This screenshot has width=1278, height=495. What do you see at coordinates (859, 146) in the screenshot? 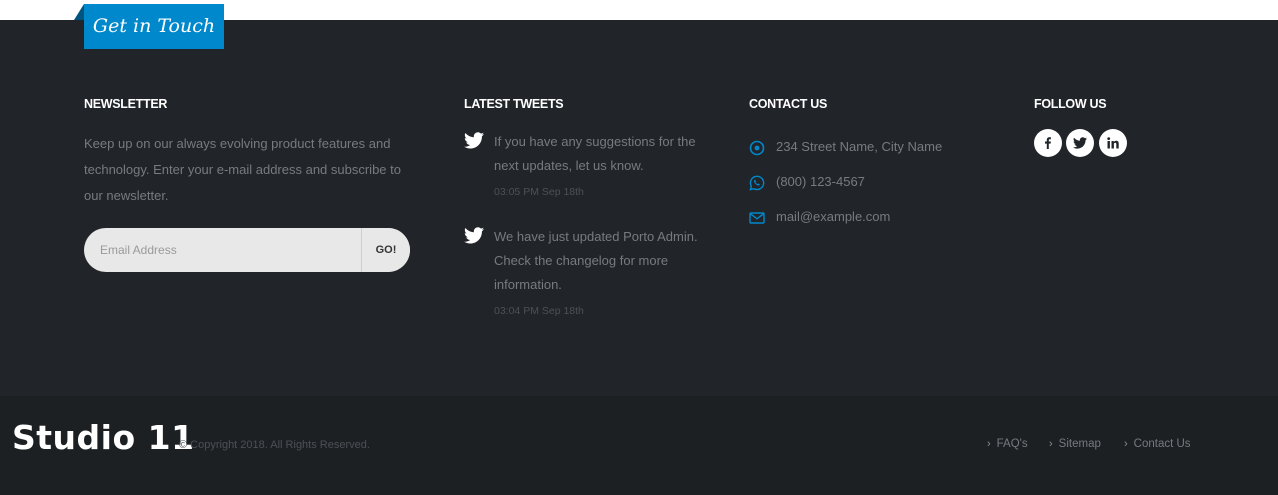
I see `contact-address-text: 234 Street Name, City Name` at bounding box center [859, 146].